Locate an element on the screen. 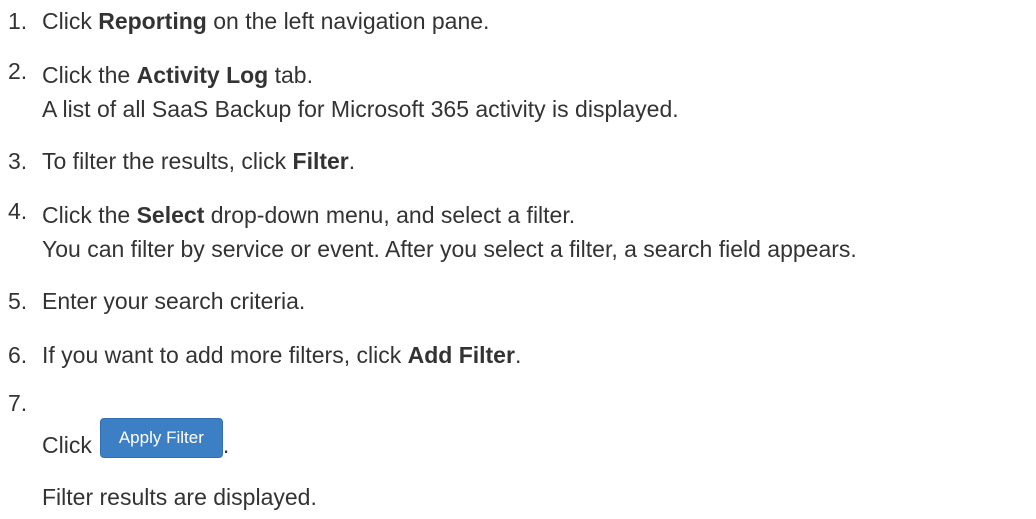 The image size is (1036, 519). ui-term-filter: Filter is located at coordinates (320, 161).